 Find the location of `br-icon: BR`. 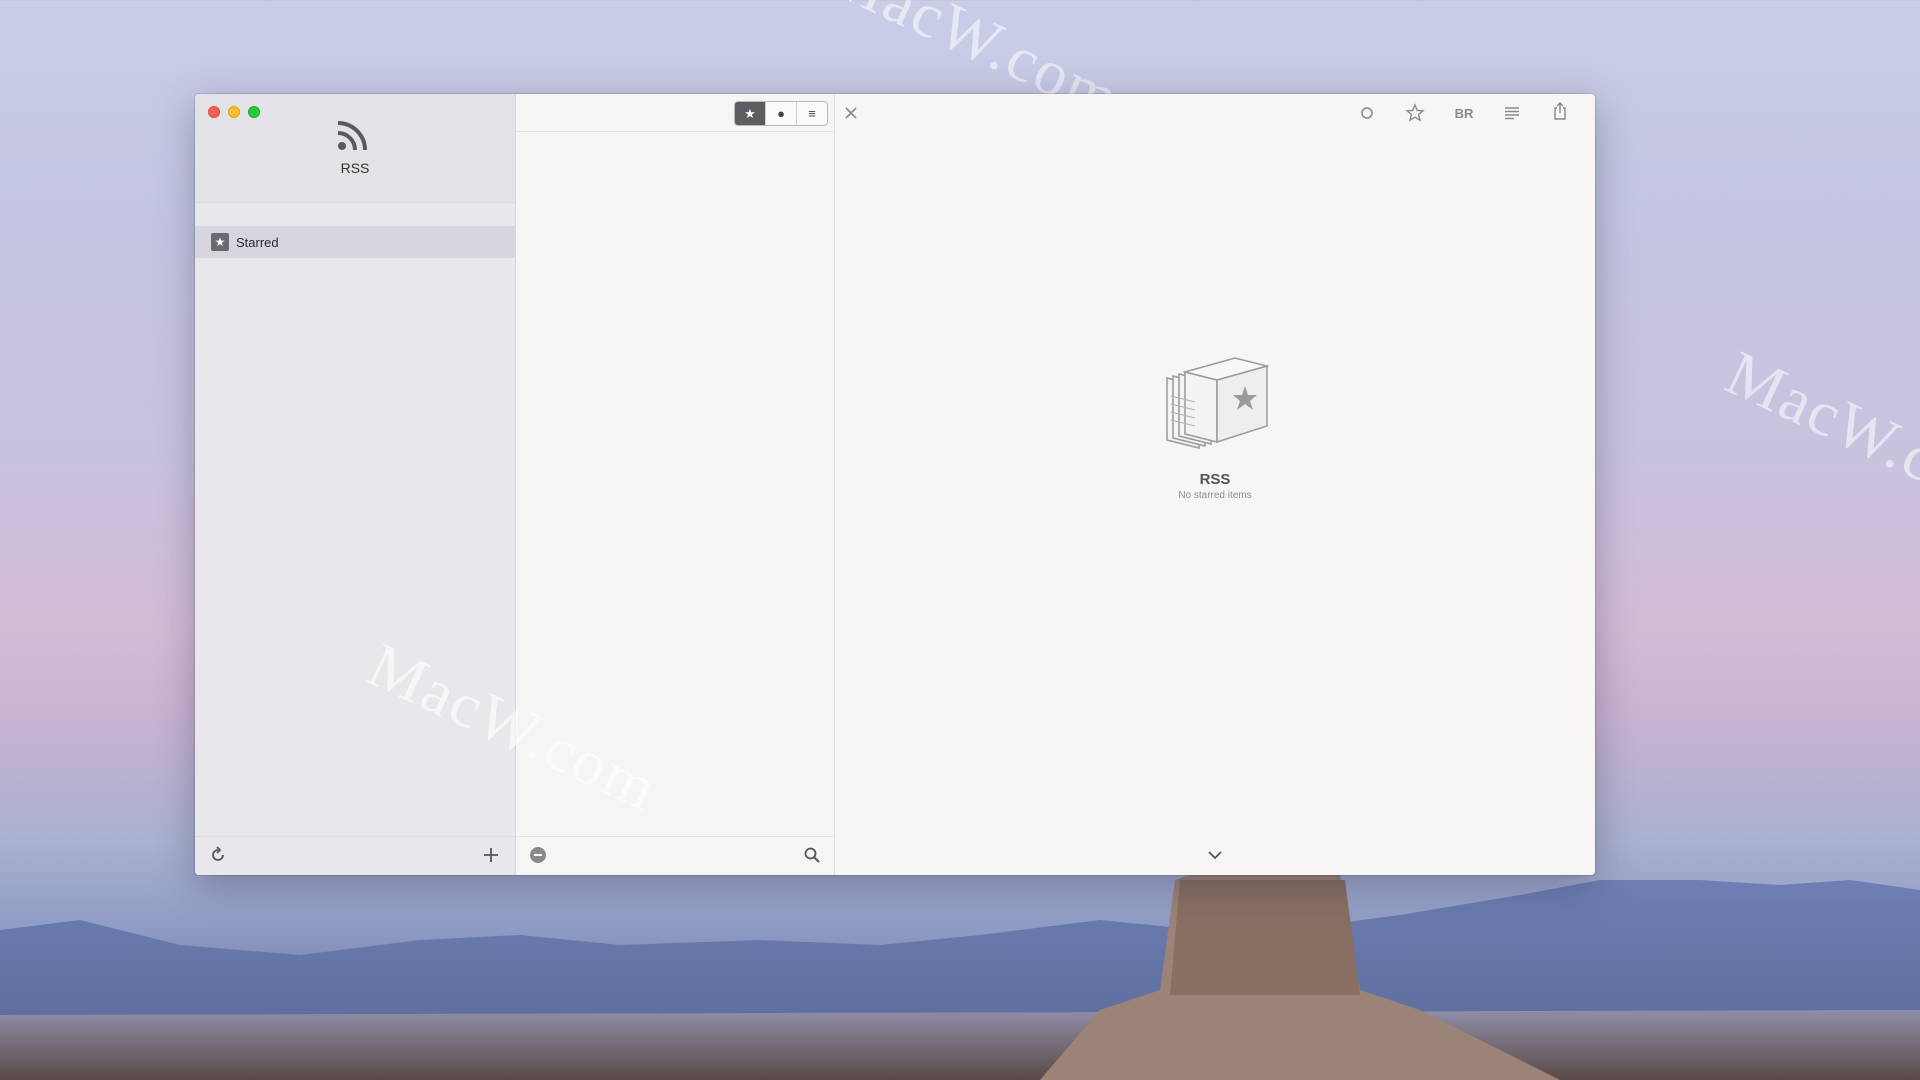

br-icon: BR is located at coordinates (1464, 113).